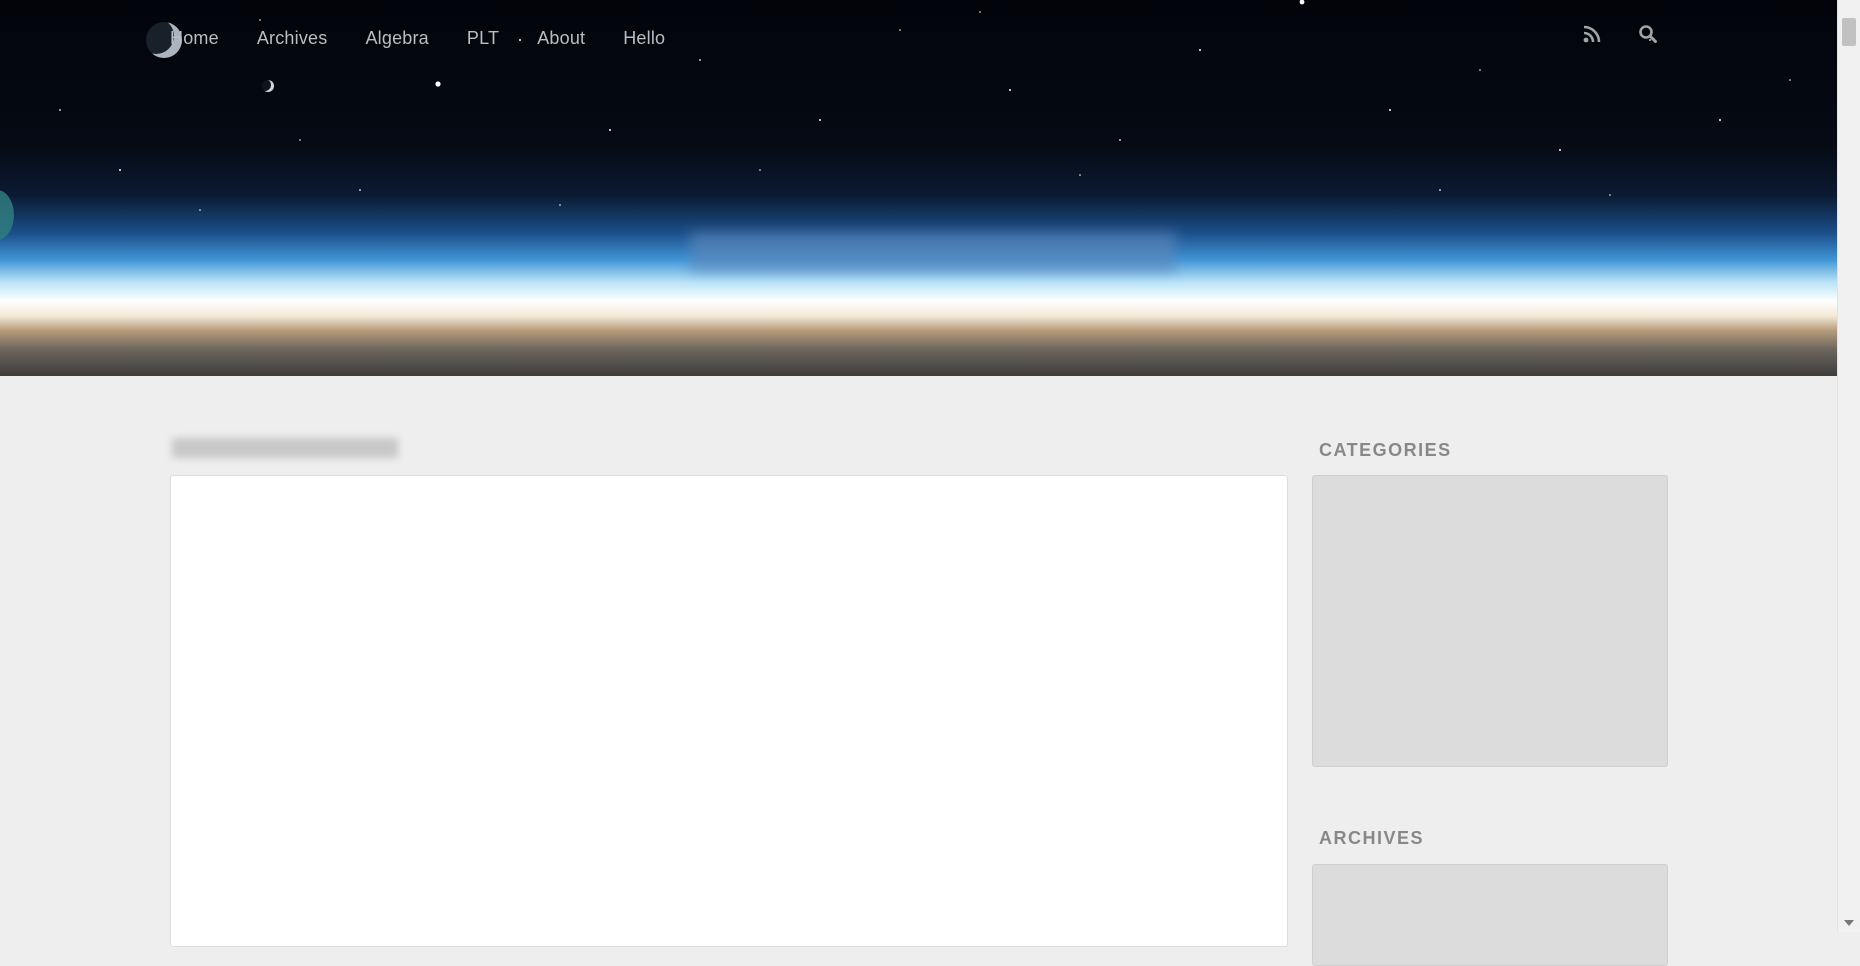 This screenshot has height=966, width=1860. Describe the element at coordinates (1649, 35) in the screenshot. I see `search-icon` at that location.